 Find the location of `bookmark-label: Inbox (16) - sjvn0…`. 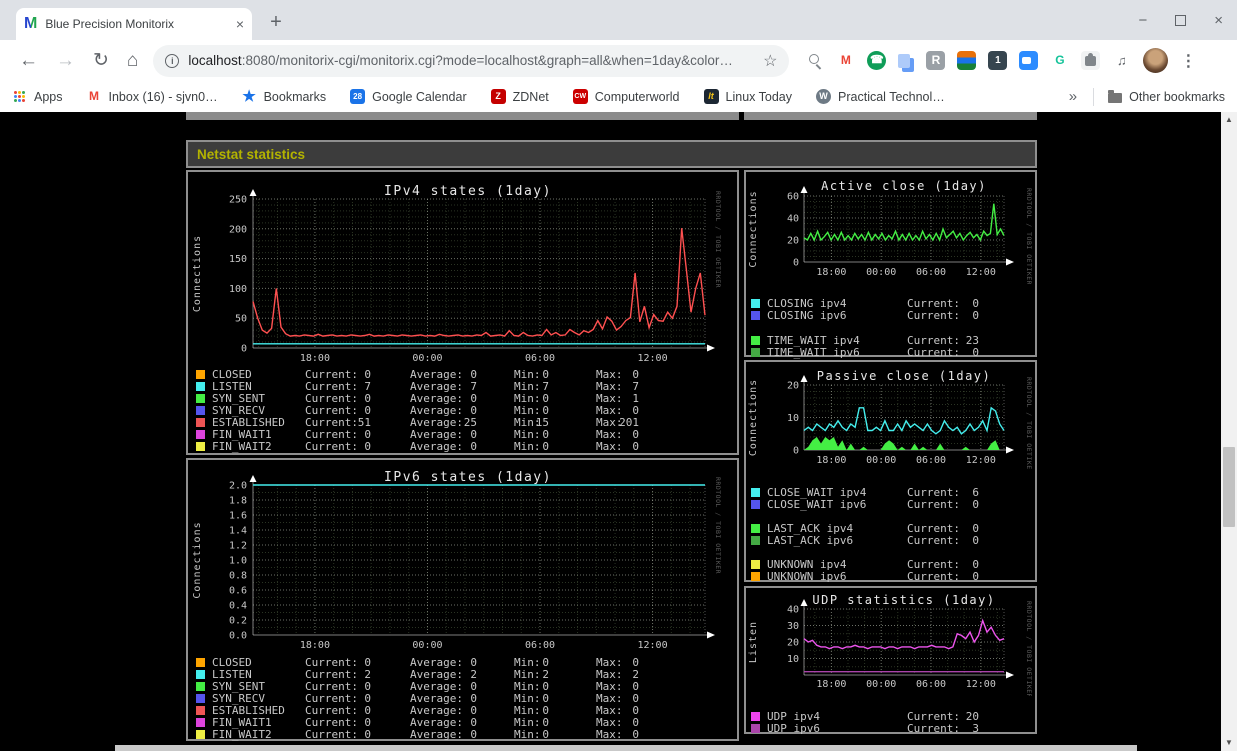

bookmark-label: Inbox (16) - sjvn0… is located at coordinates (163, 96).